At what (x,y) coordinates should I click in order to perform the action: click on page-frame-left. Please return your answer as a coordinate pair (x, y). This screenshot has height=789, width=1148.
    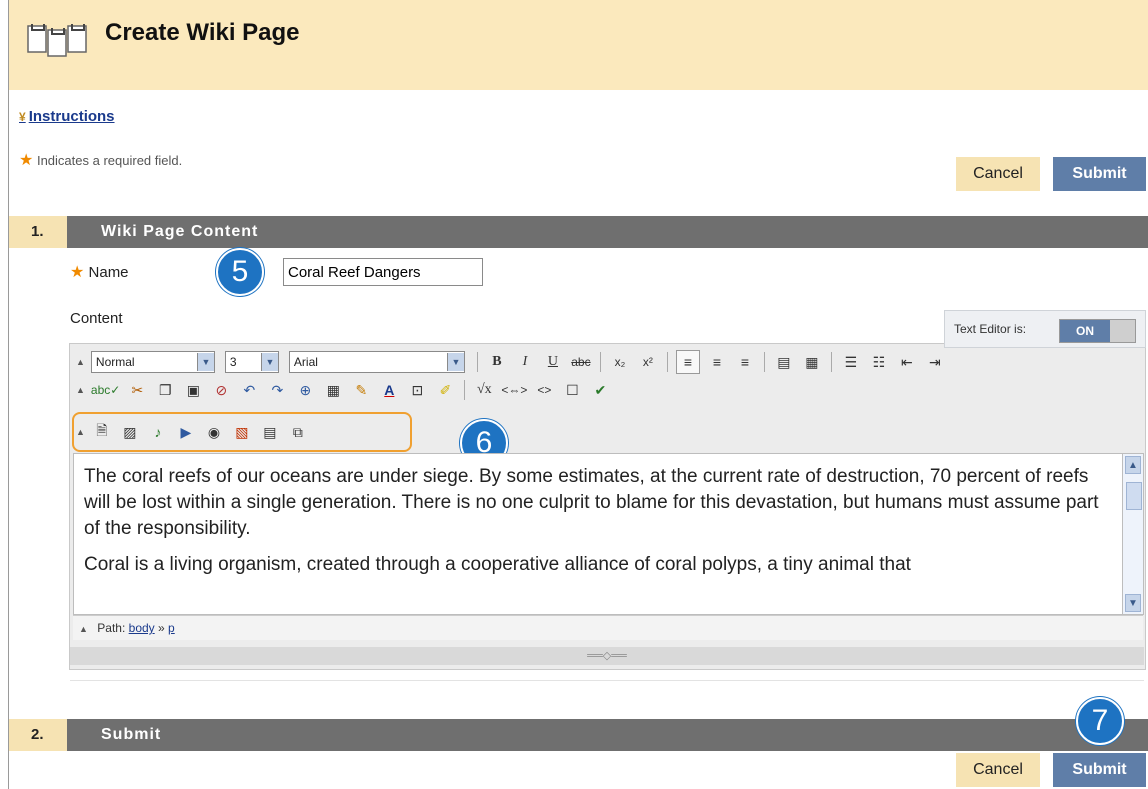
    Looking at the image, I should click on (8, 394).